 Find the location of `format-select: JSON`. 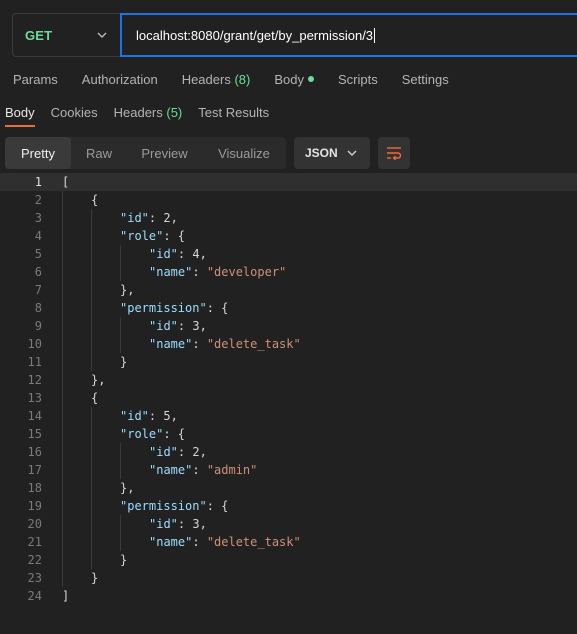

format-select: JSON is located at coordinates (332, 153).